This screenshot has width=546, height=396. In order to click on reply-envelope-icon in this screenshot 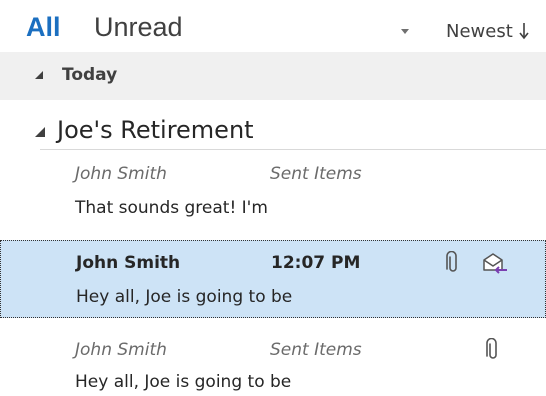, I will do `click(495, 263)`.